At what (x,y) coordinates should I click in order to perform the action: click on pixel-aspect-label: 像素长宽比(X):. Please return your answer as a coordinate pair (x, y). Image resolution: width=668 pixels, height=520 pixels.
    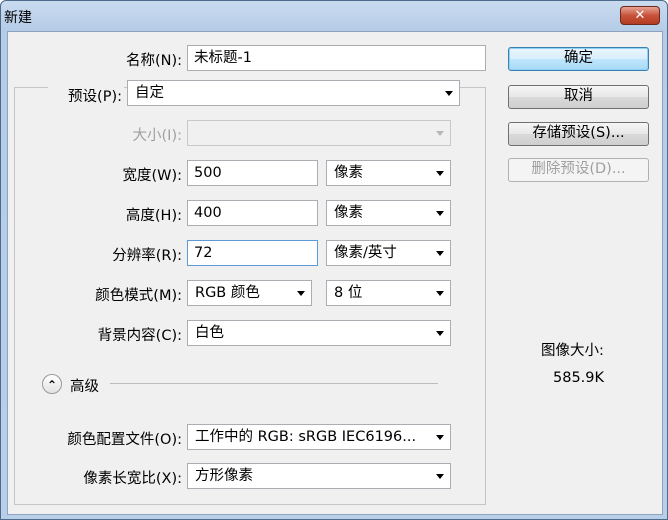
    Looking at the image, I should click on (132, 479).